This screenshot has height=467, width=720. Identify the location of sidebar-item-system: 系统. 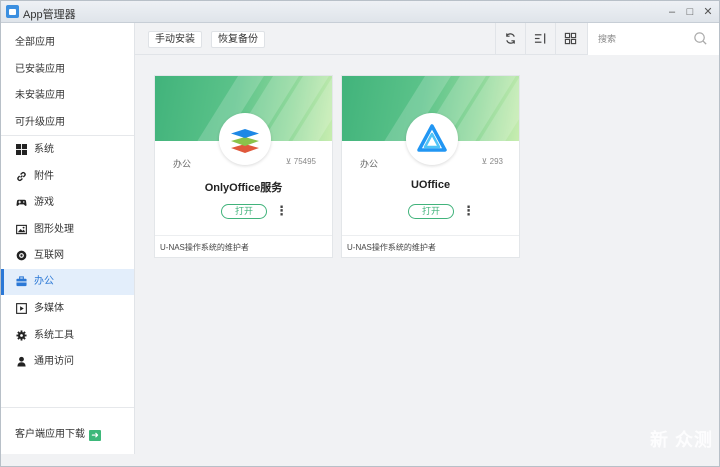
(67, 150).